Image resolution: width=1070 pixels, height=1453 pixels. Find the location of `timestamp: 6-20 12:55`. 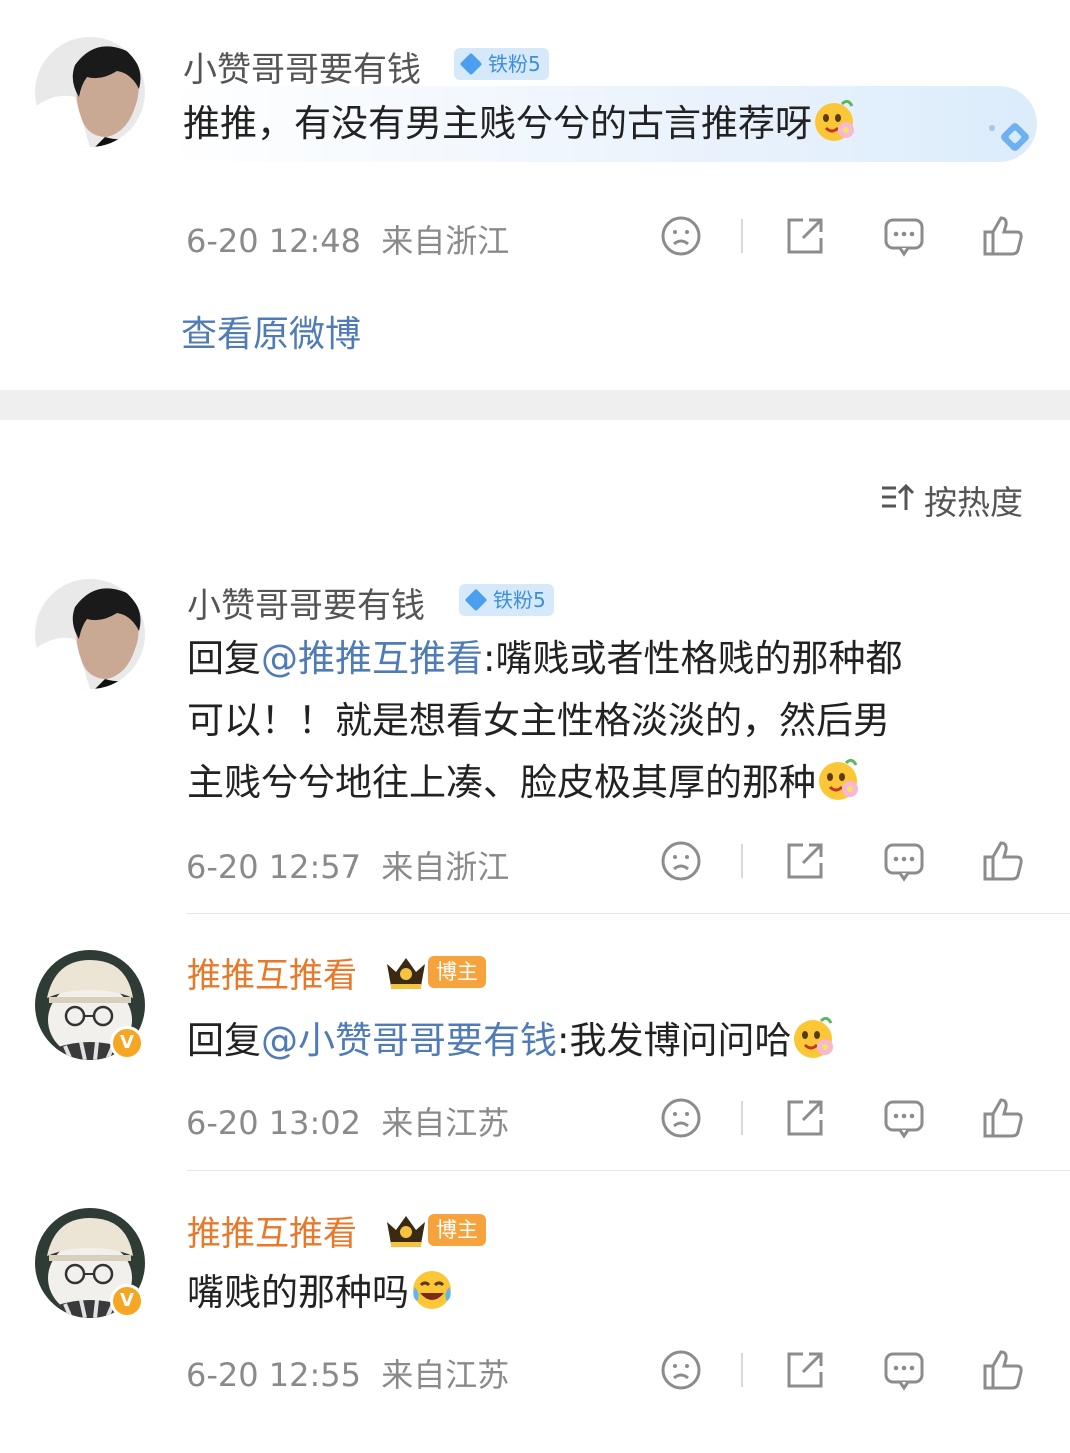

timestamp: 6-20 12:55 is located at coordinates (274, 1375).